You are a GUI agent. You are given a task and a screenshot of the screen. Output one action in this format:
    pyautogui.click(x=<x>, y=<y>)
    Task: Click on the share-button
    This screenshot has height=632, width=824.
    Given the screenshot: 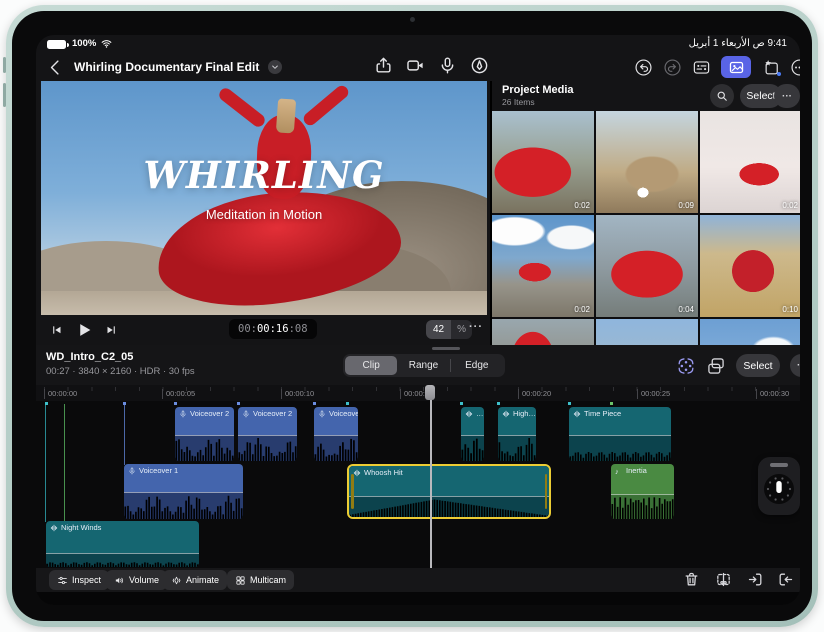 What is the action you would take?
    pyautogui.click(x=383, y=65)
    